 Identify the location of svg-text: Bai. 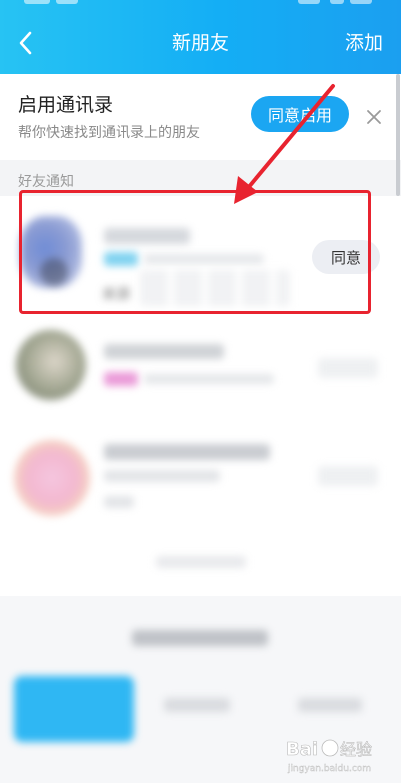
(302, 749).